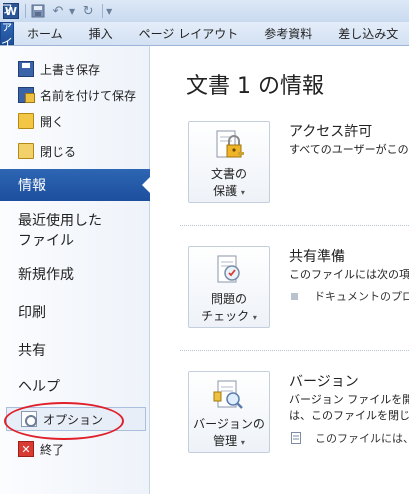  I want to click on manage-versions-button: バージョンの 管理 ▾, so click(229, 412).